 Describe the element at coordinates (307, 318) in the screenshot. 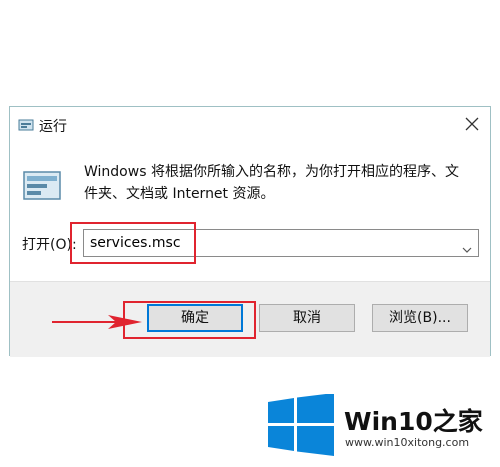

I see `cancel-button: 取消` at that location.